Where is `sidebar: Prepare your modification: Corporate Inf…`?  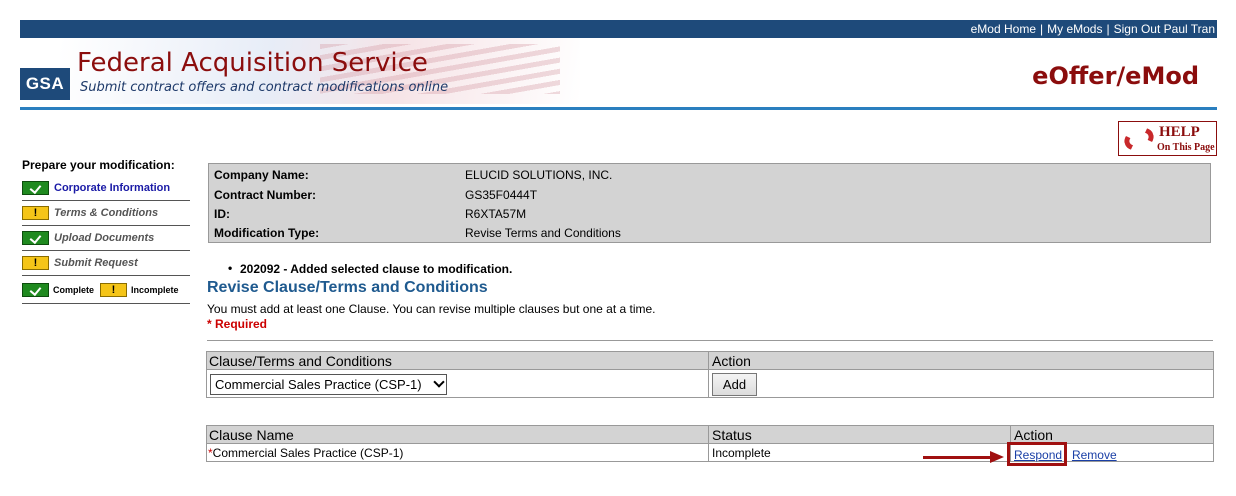
sidebar: Prepare your modification: Corporate Inf… is located at coordinates (106, 231).